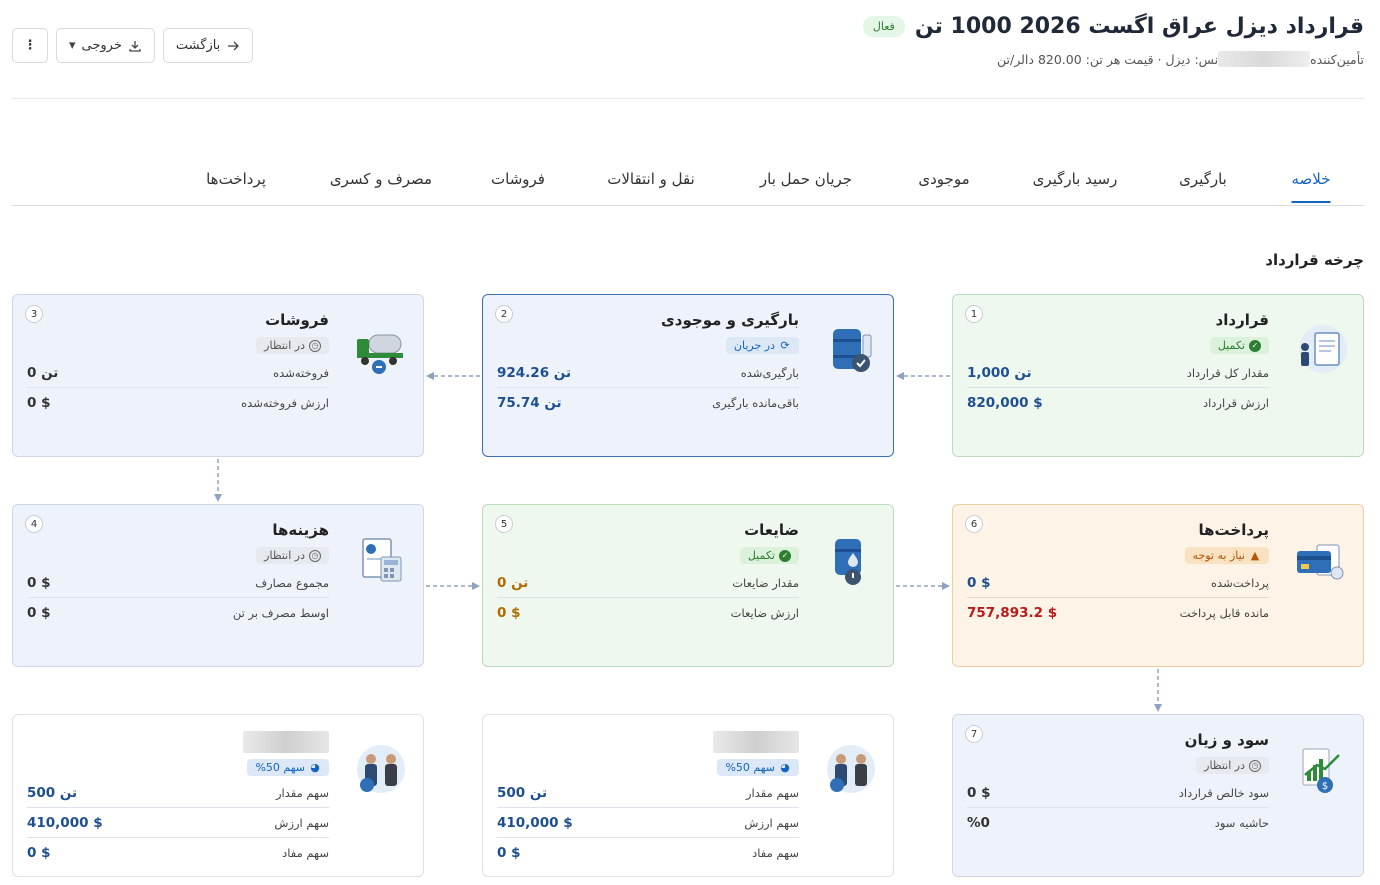  What do you see at coordinates (1218, 555) in the screenshot?
I see `status-label: نیاز به توجه` at bounding box center [1218, 555].